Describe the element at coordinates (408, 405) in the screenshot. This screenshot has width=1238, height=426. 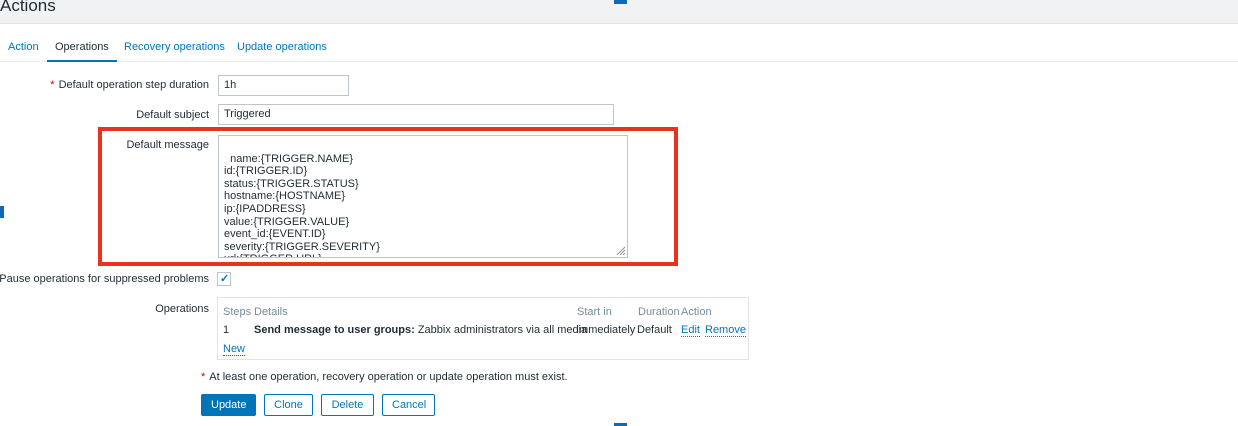
I see `cancel-button: Cancel` at that location.